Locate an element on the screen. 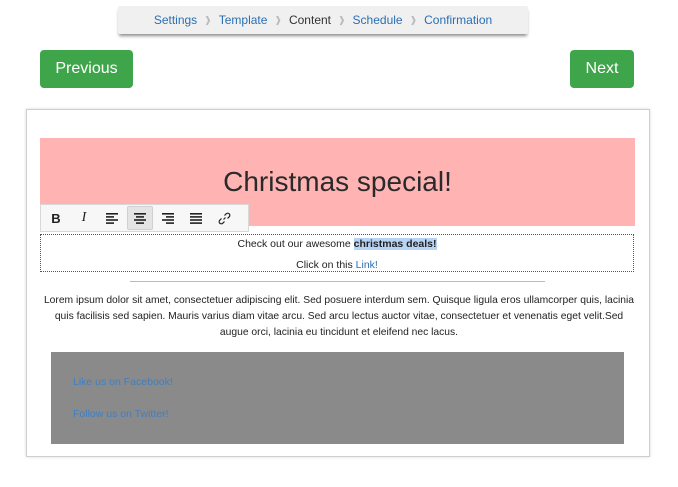  italic-icon: I is located at coordinates (84, 217).